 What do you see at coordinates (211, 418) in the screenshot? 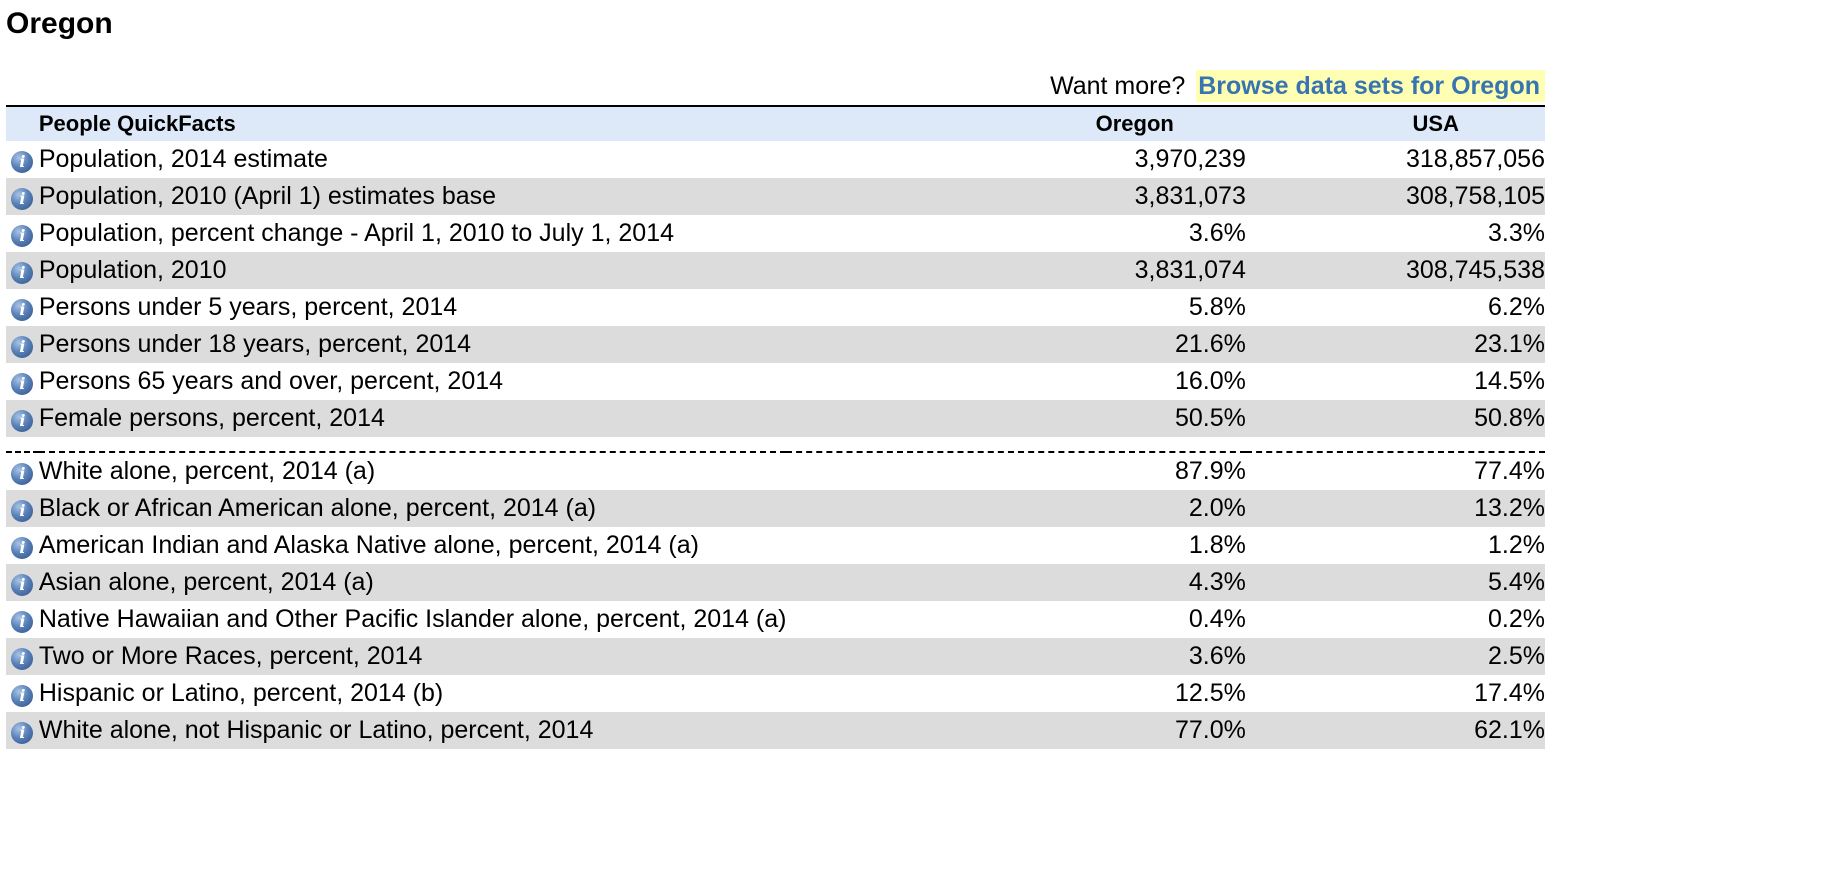
I see `row-label: Female persons, percent, 2014` at bounding box center [211, 418].